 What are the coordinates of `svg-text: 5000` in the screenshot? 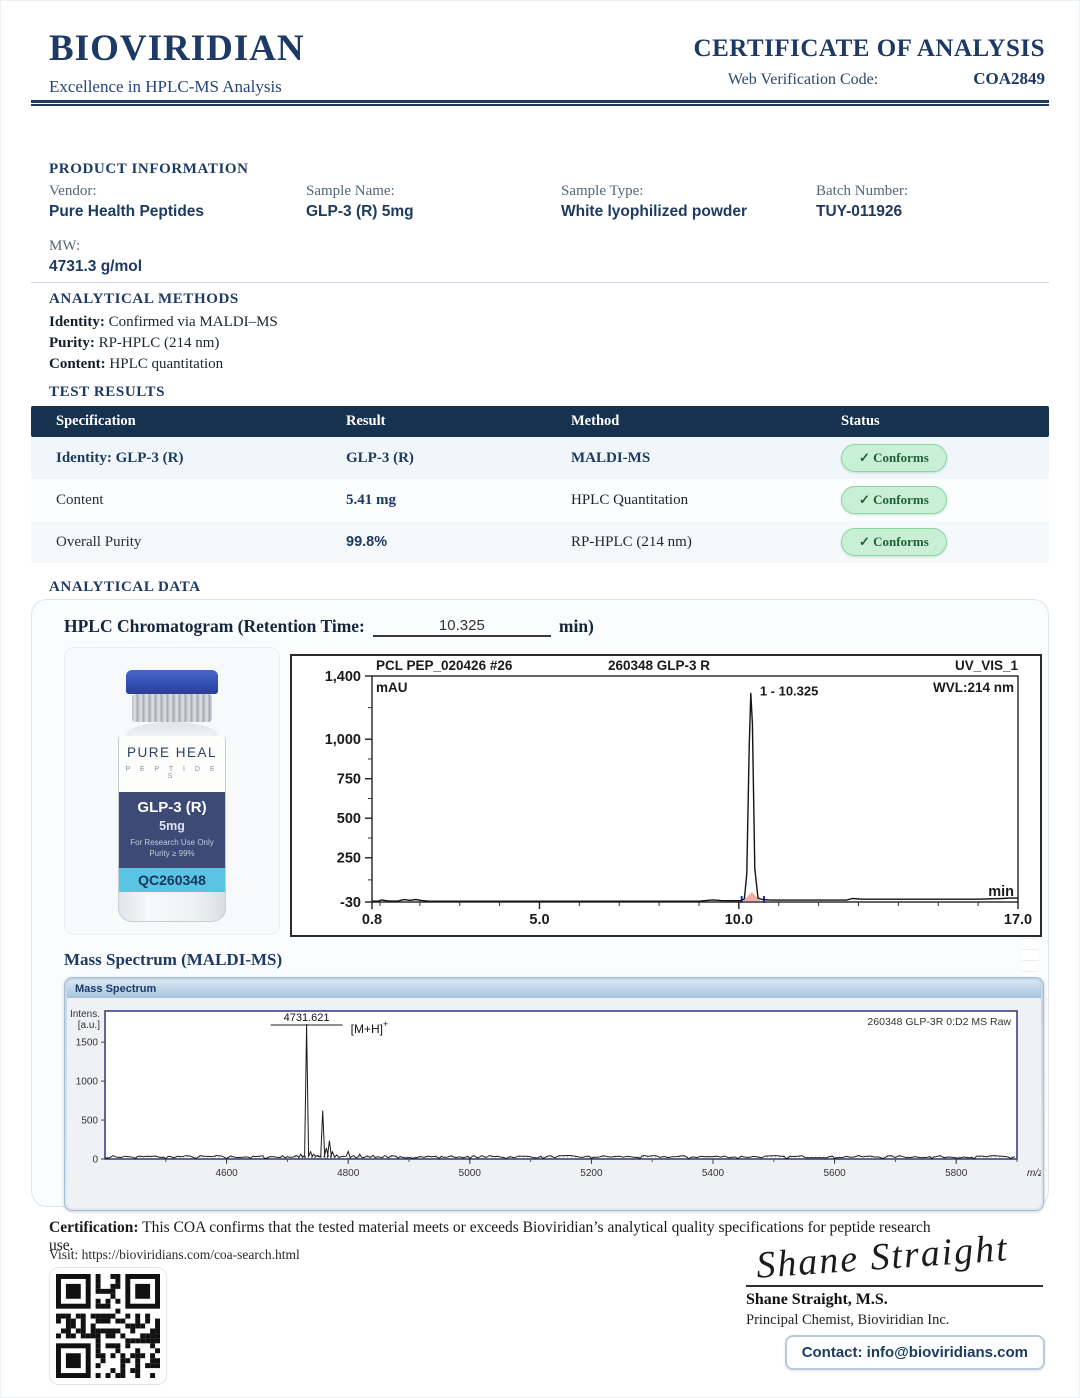 It's located at (470, 1173).